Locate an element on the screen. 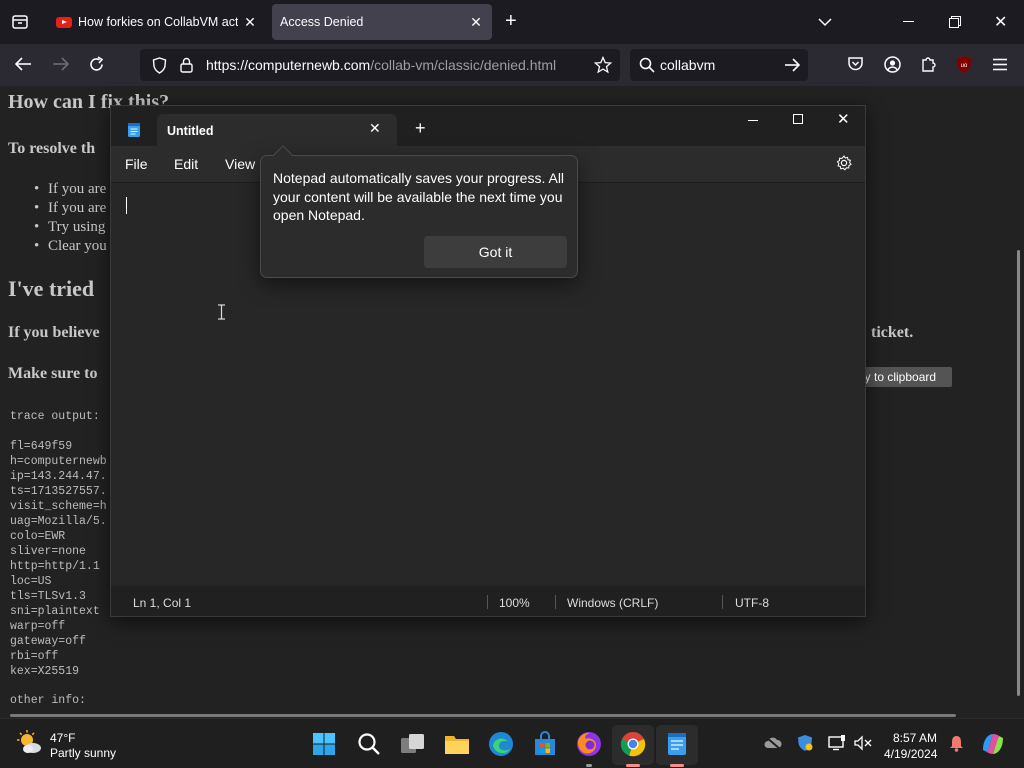 The width and height of the screenshot is (1024, 768). maximize-icon is located at coordinates (798, 119).